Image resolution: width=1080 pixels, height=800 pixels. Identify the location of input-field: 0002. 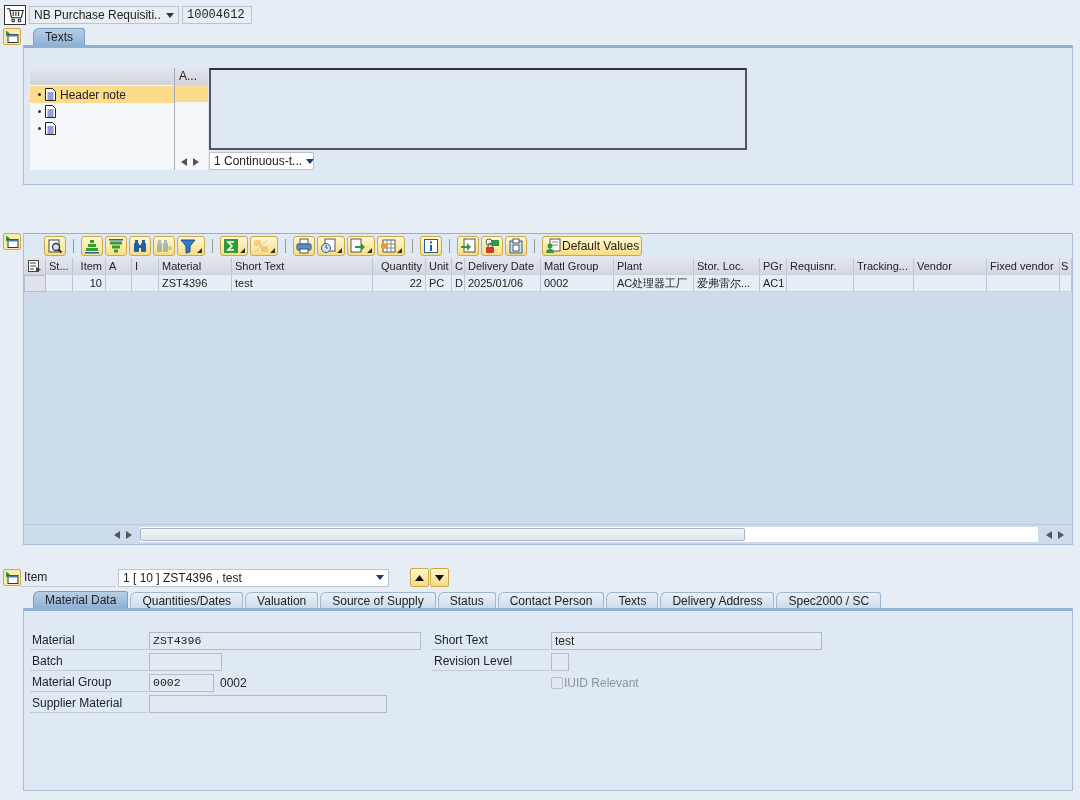
(181, 682).